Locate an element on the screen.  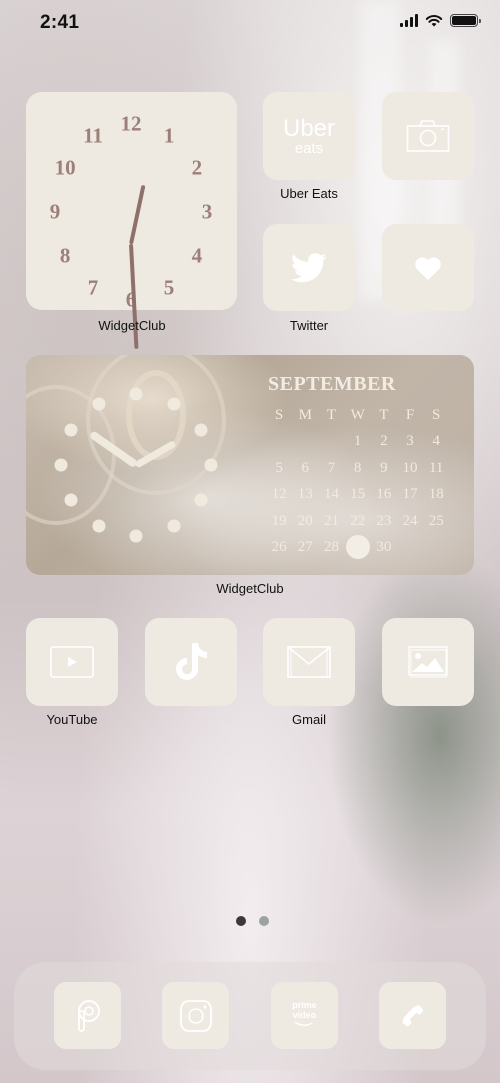
calendar-day: 19 is located at coordinates (279, 521).